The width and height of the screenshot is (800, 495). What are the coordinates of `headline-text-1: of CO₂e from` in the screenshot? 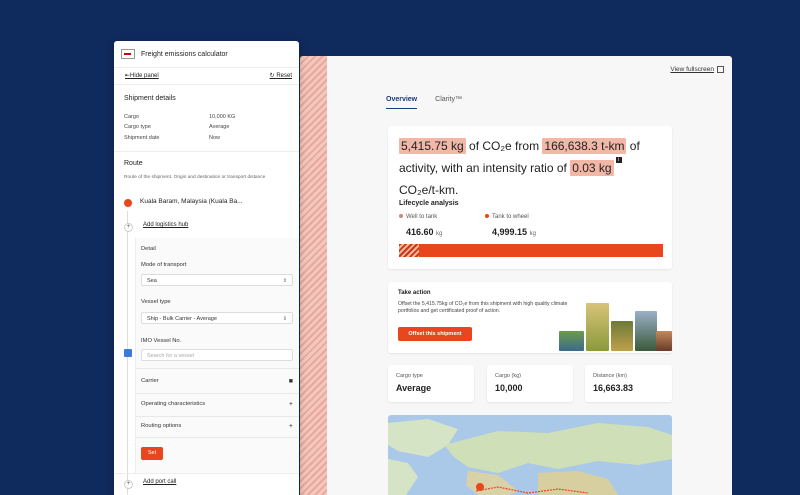 It's located at (504, 146).